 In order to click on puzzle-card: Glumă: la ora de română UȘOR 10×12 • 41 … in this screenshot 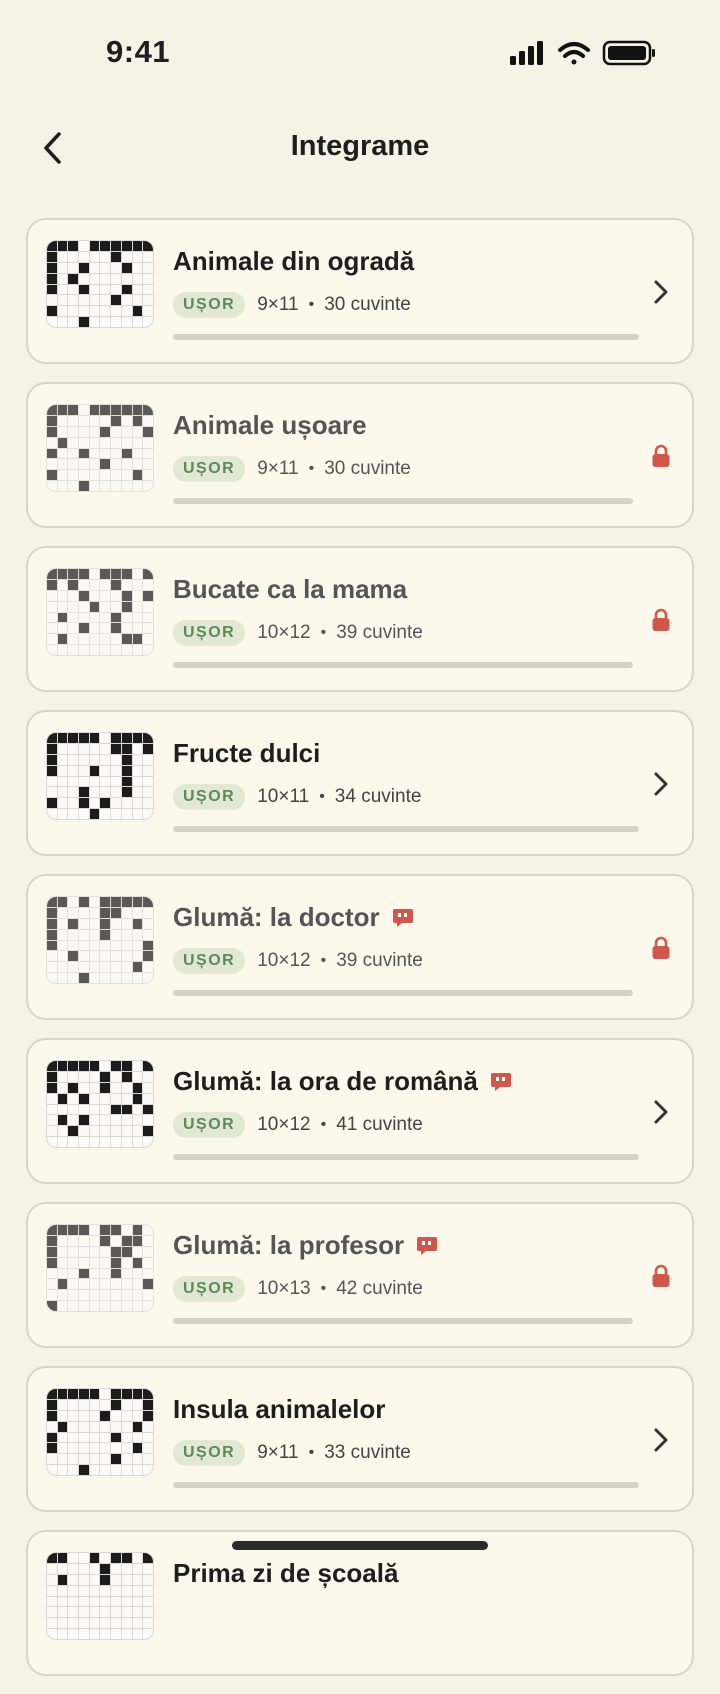, I will do `click(360, 1111)`.